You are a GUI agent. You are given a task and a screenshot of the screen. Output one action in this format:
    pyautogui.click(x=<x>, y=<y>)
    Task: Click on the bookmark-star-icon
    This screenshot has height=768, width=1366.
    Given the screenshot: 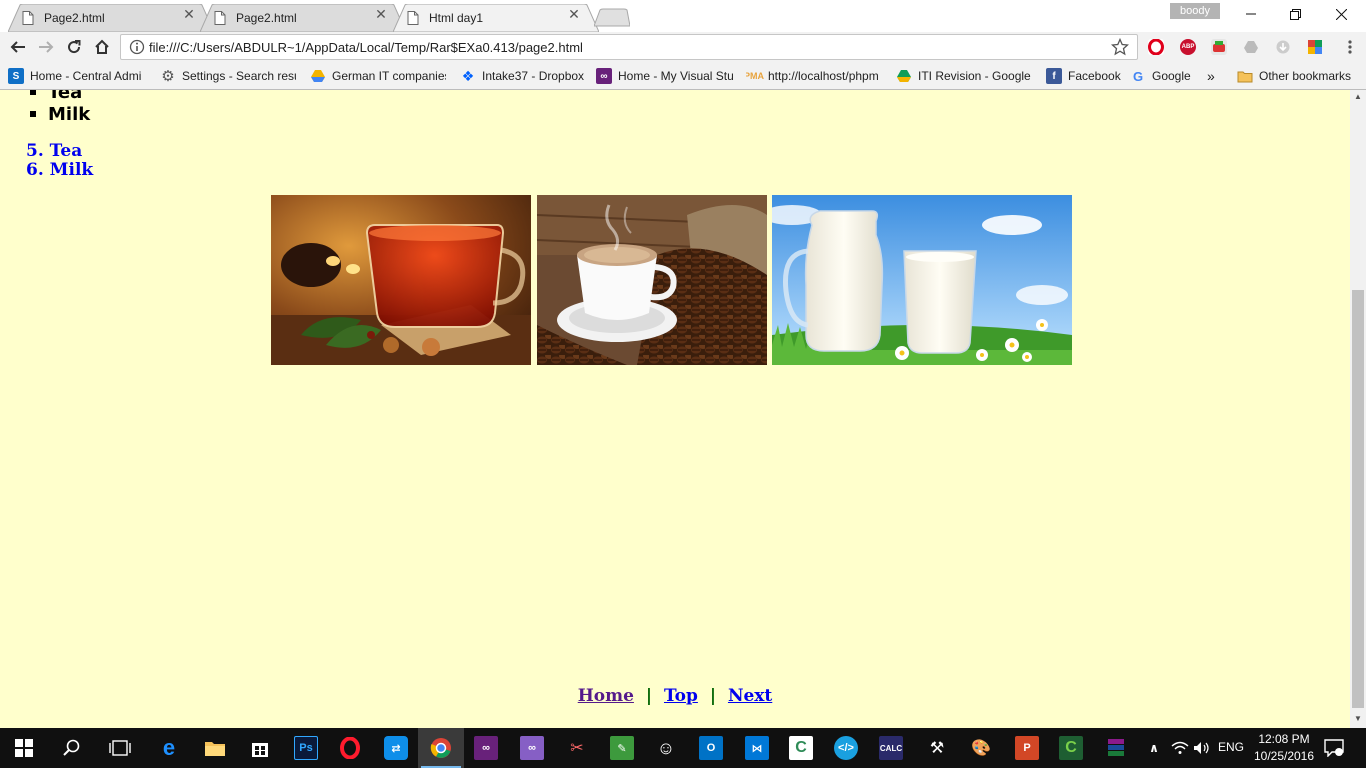 What is the action you would take?
    pyautogui.click(x=1120, y=47)
    